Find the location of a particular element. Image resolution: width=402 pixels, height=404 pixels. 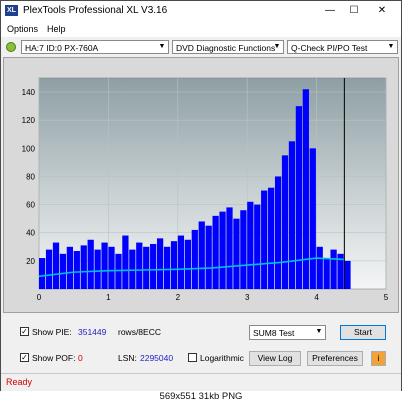

x-tick-label: 2 is located at coordinates (178, 297).